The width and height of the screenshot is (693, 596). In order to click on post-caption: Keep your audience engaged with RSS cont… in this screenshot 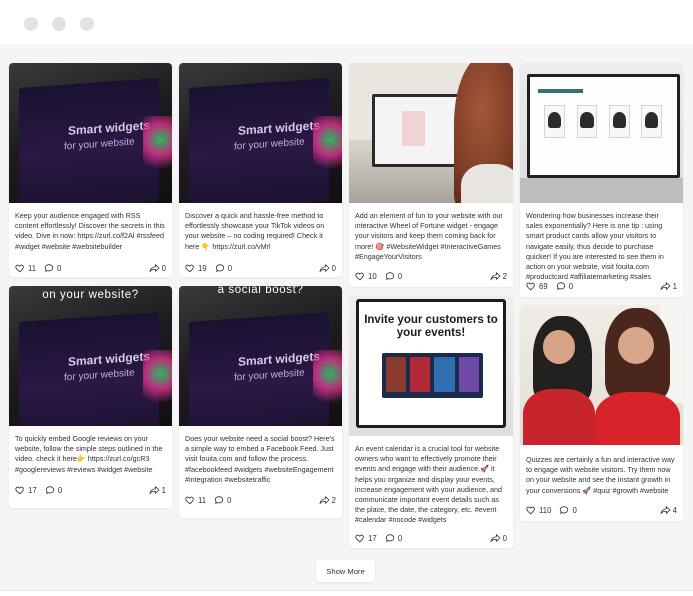, I will do `click(90, 231)`.